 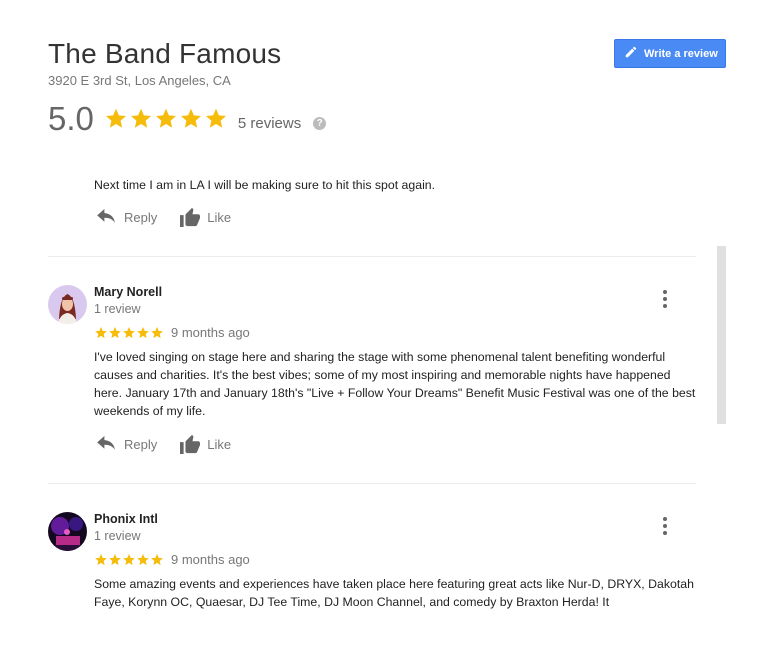 I want to click on review-count-link: 5 reviews, so click(x=269, y=123).